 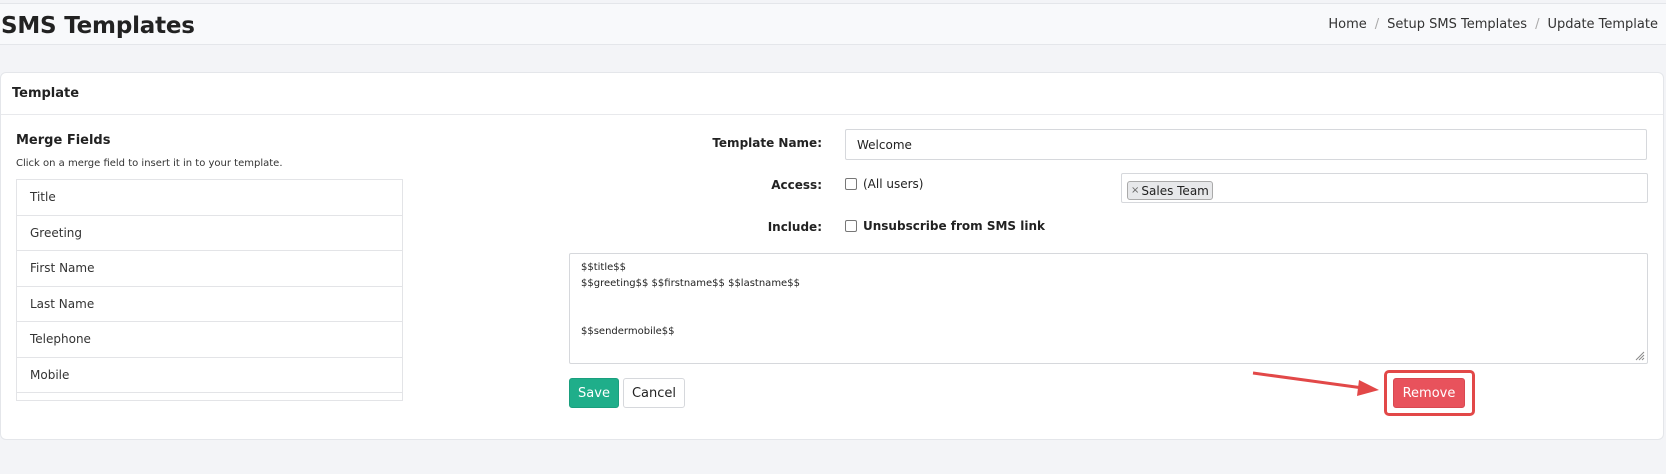 What do you see at coordinates (209, 340) in the screenshot?
I see `merge-field-telephone: Telephone` at bounding box center [209, 340].